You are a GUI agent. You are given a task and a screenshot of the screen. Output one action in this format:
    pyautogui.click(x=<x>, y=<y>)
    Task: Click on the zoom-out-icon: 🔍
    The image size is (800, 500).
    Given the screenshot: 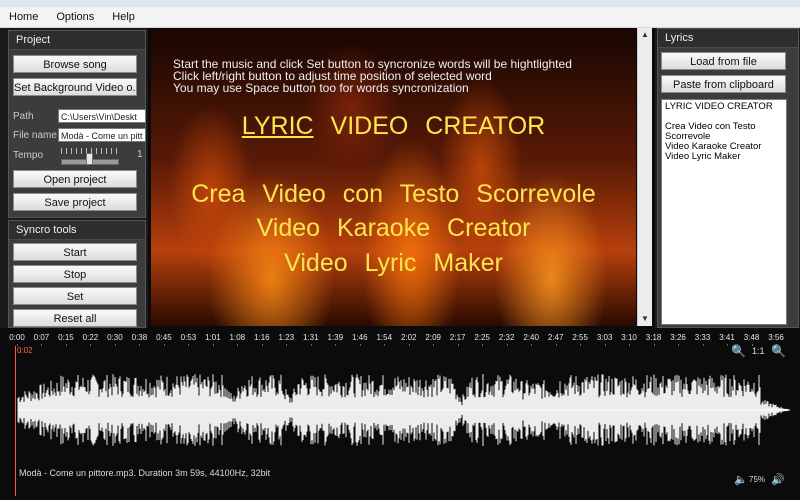 What is the action you would take?
    pyautogui.click(x=778, y=351)
    